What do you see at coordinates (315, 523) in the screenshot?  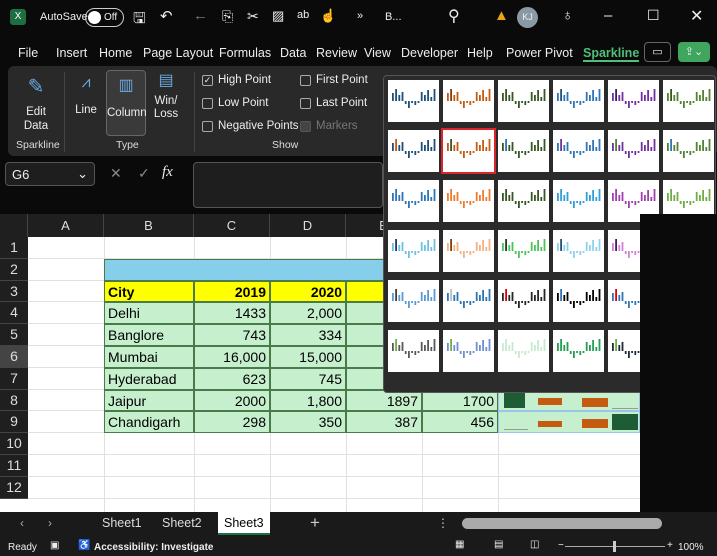 I see `add-sheet-button: +` at bounding box center [315, 523].